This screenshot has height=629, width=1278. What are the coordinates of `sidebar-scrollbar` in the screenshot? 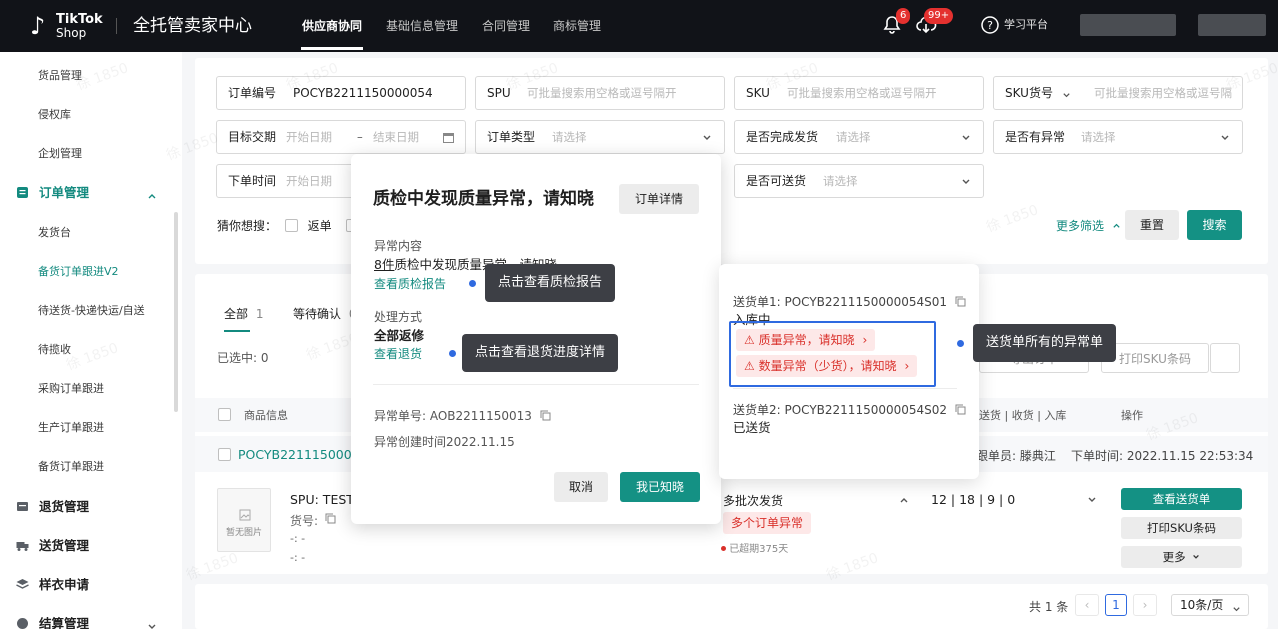 It's located at (176, 312).